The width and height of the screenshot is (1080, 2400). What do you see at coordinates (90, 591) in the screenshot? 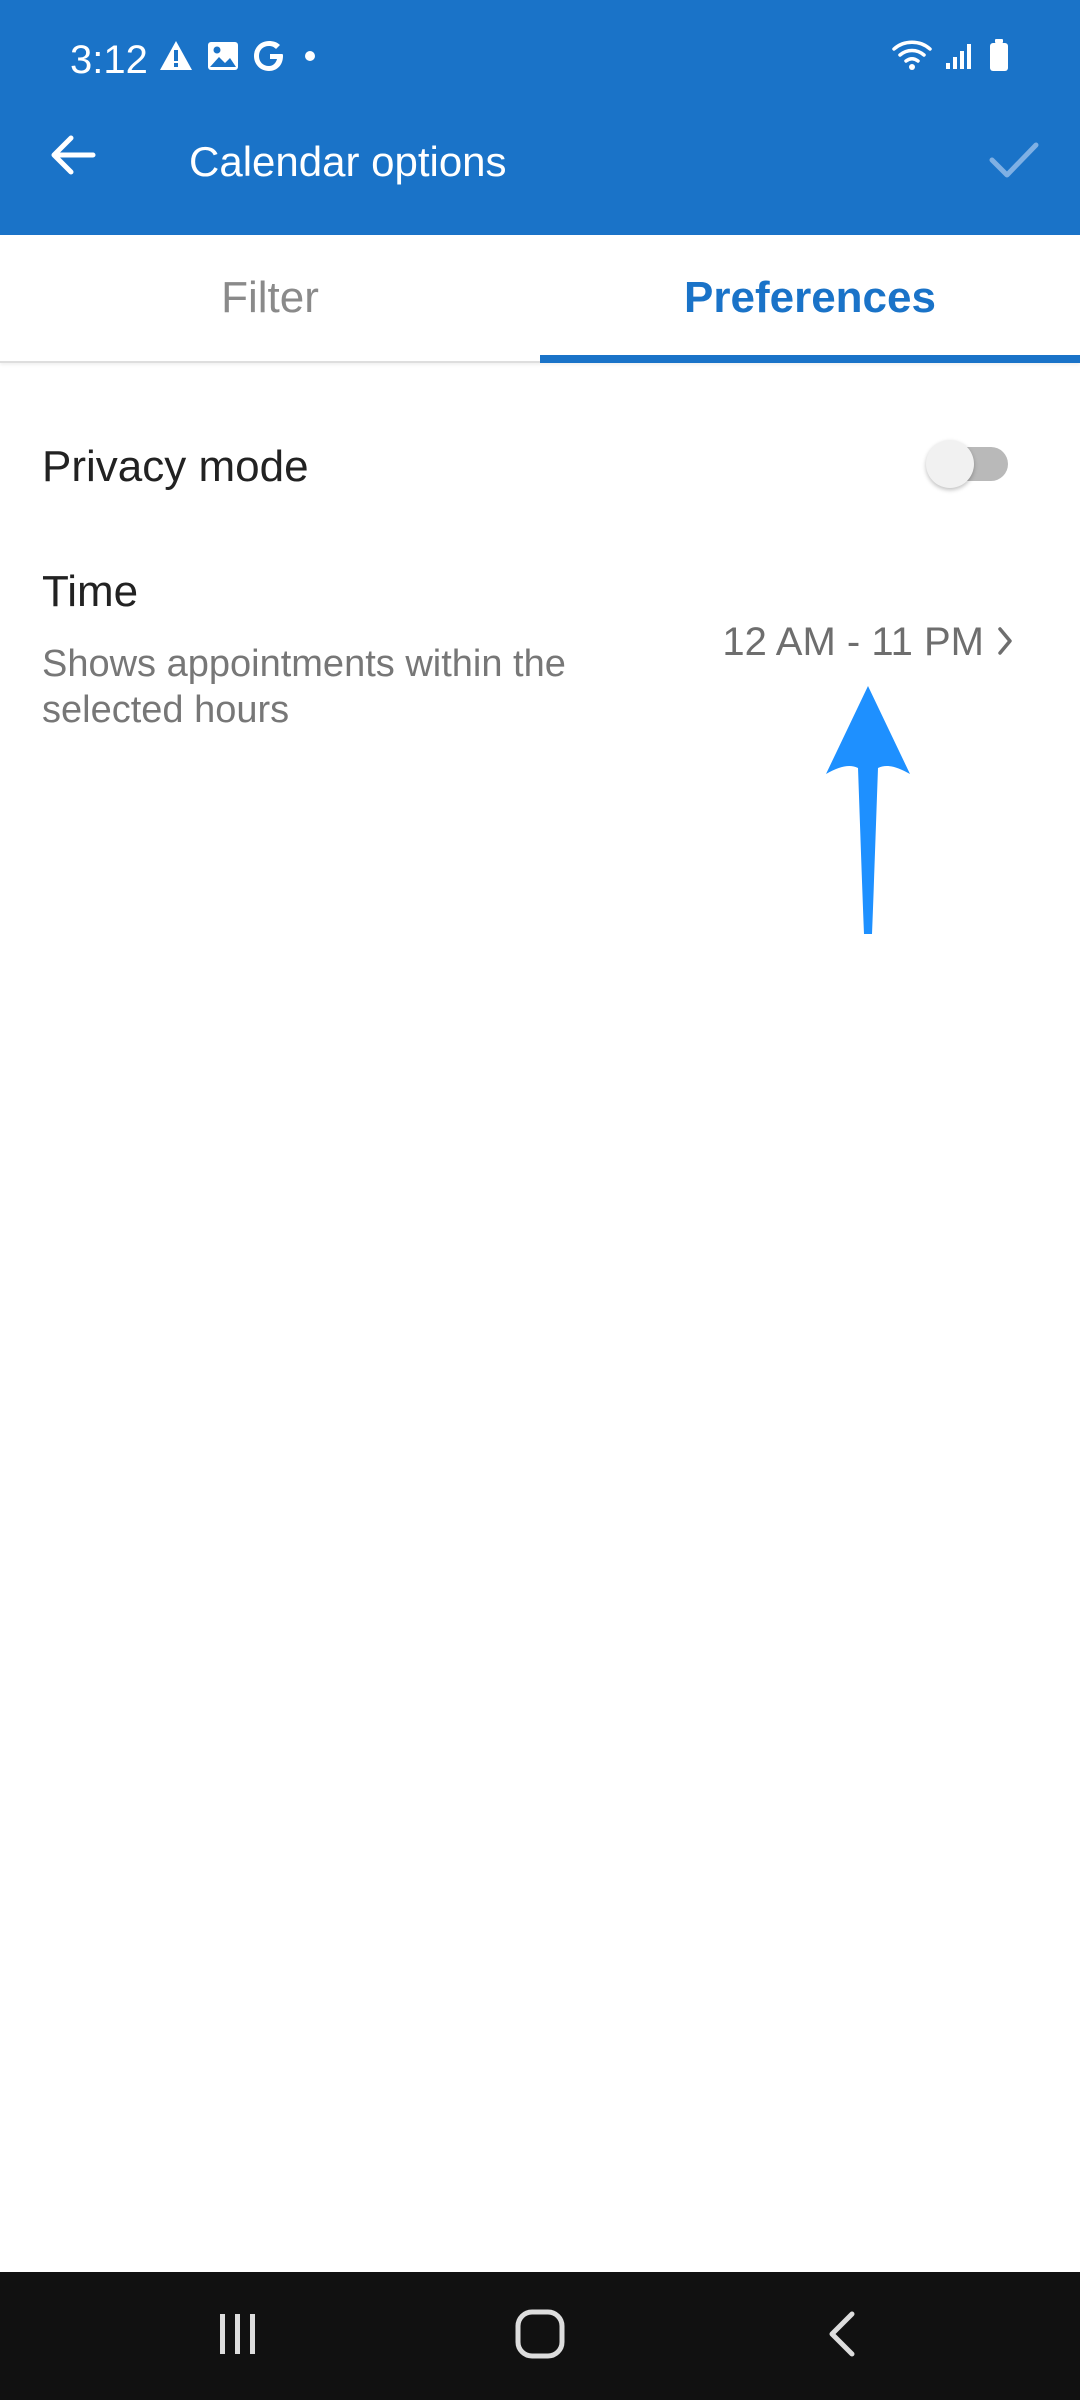
I see `time-label: Time` at bounding box center [90, 591].